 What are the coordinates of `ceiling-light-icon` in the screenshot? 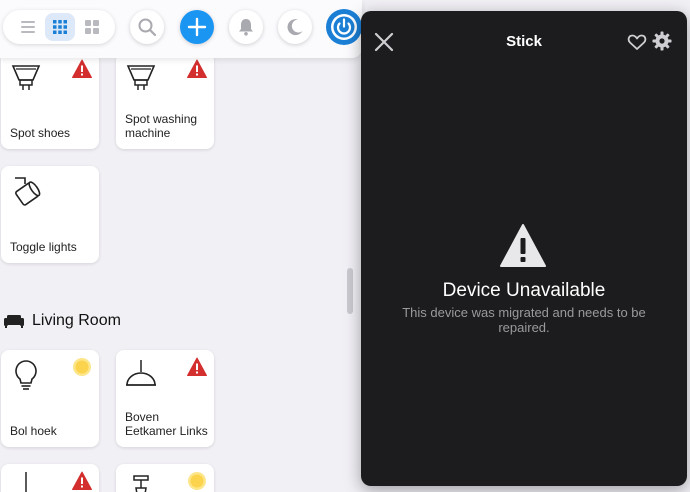 It's located at (141, 483).